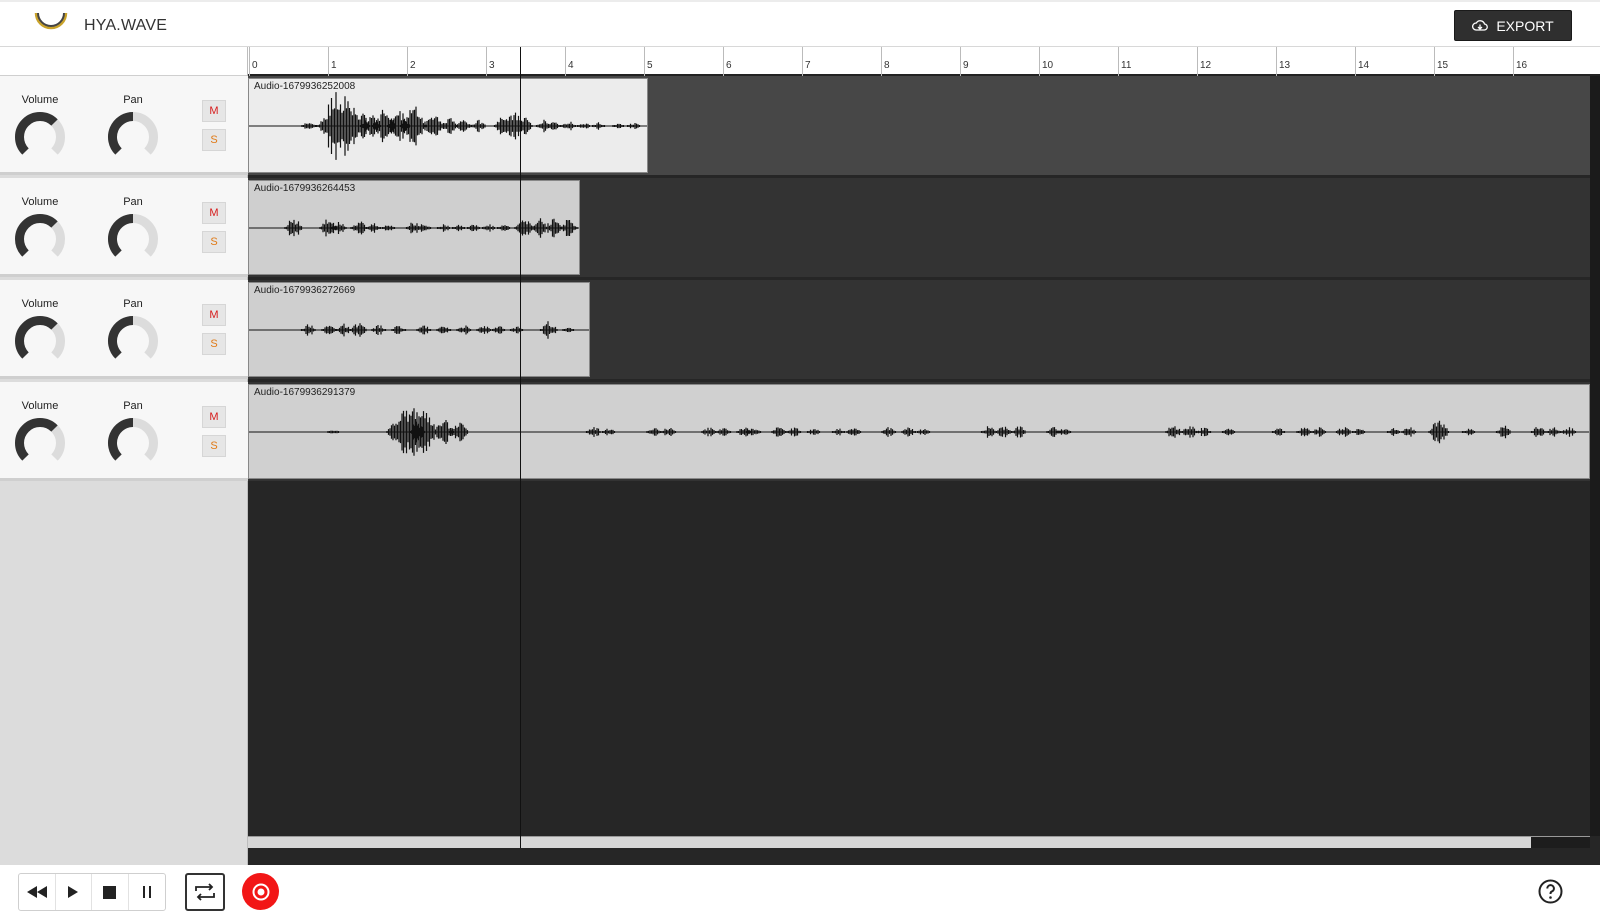  Describe the element at coordinates (966, 65) in the screenshot. I see `ruler-tick-label: 9` at that location.